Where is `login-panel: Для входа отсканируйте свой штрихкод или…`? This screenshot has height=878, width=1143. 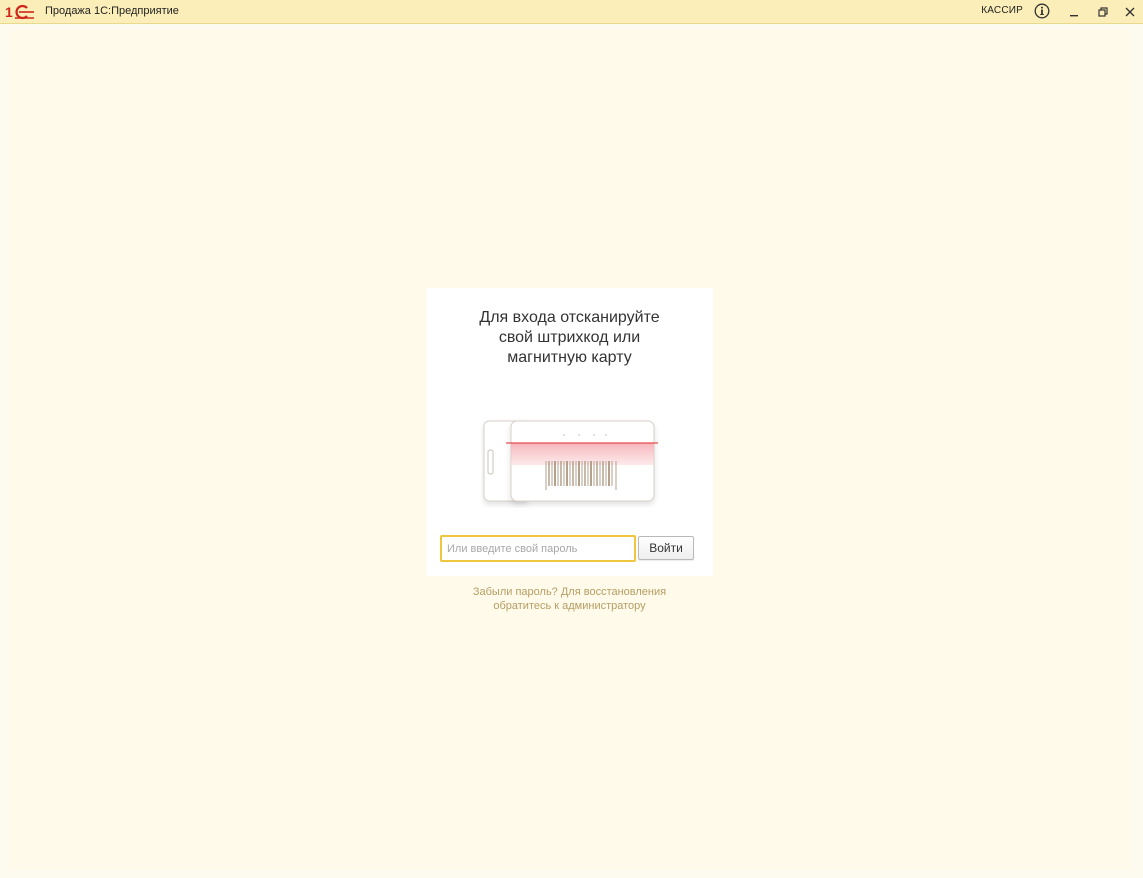
login-panel: Для входа отсканируйте свой штрихкод или… is located at coordinates (569, 432).